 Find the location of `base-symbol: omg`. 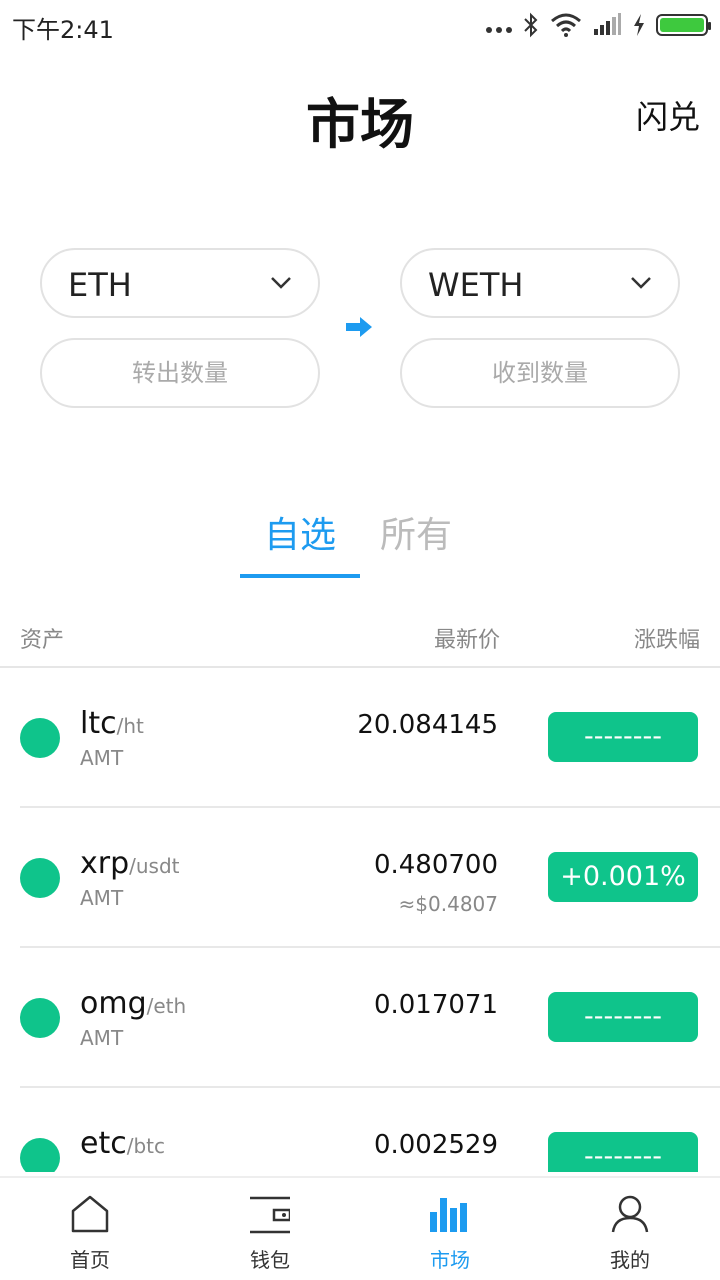

base-symbol: omg is located at coordinates (113, 1003).